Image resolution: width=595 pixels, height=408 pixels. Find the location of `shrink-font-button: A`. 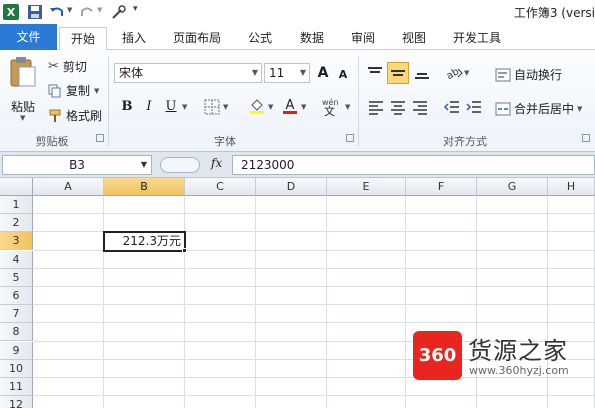

shrink-font-button: A is located at coordinates (343, 75).